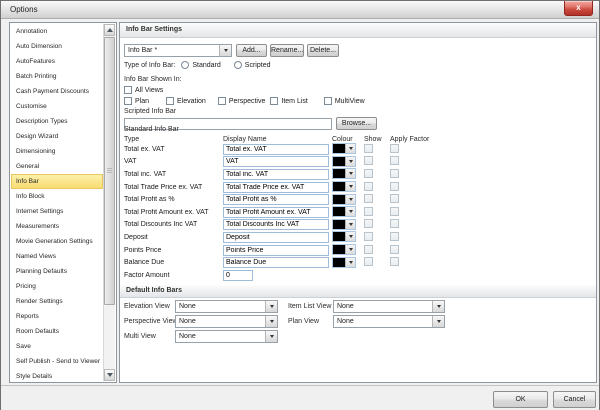 The height and width of the screenshot is (410, 600). What do you see at coordinates (57, 286) in the screenshot?
I see `sidebar-item-pricing: Pricing` at bounding box center [57, 286].